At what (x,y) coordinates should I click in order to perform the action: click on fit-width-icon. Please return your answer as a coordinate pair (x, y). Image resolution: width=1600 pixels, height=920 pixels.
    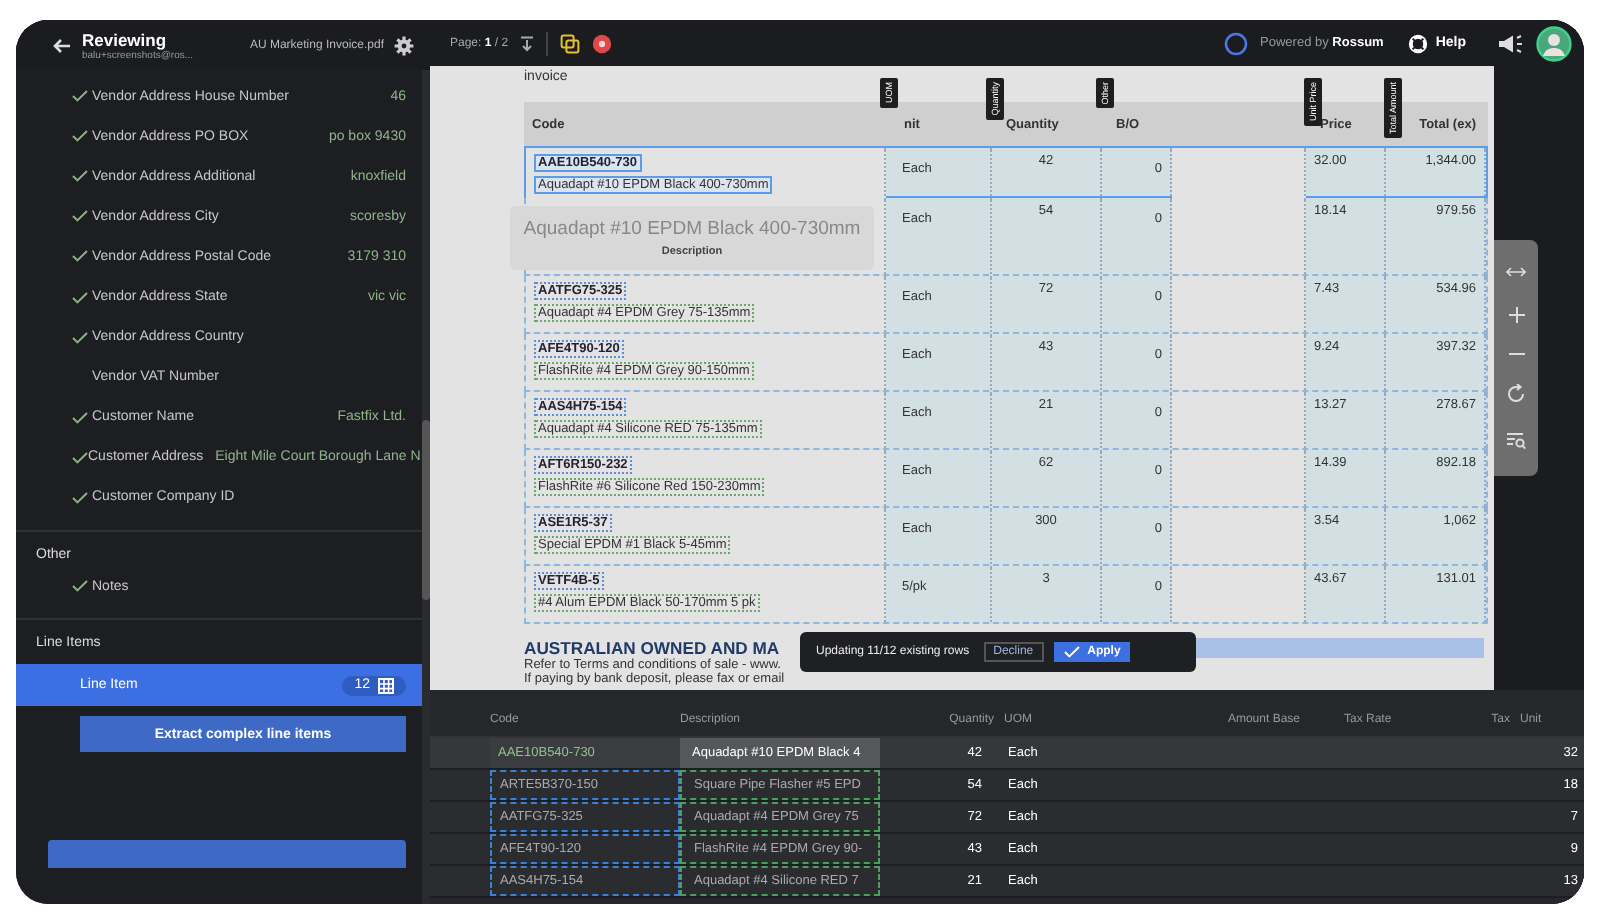
    Looking at the image, I should click on (1516, 272).